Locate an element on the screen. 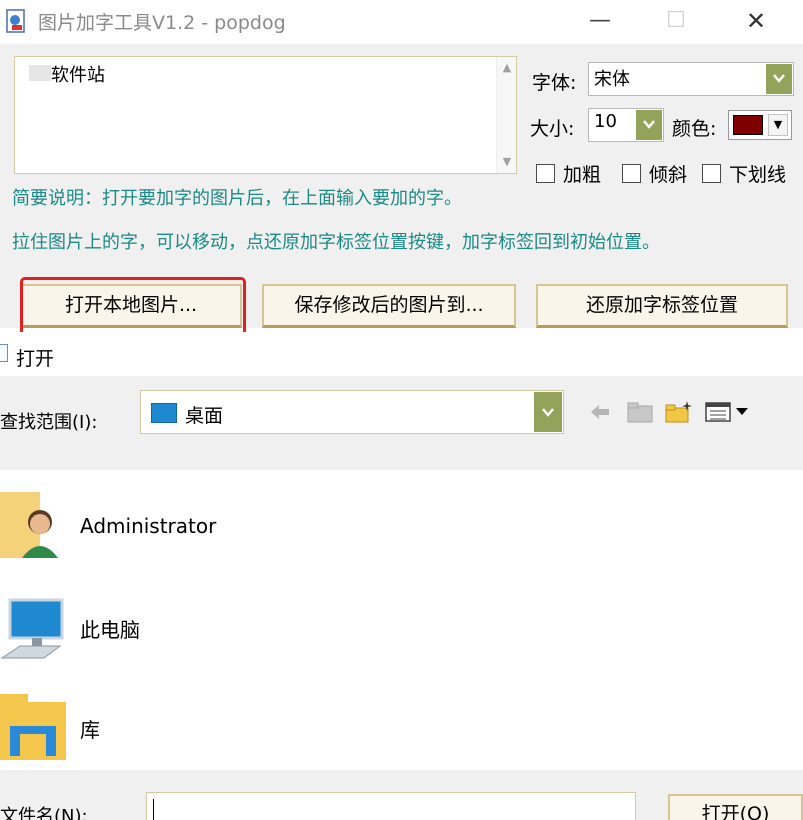 Image resolution: width=803 pixels, height=820 pixels. open-dialog-title: 打开 is located at coordinates (35, 359).